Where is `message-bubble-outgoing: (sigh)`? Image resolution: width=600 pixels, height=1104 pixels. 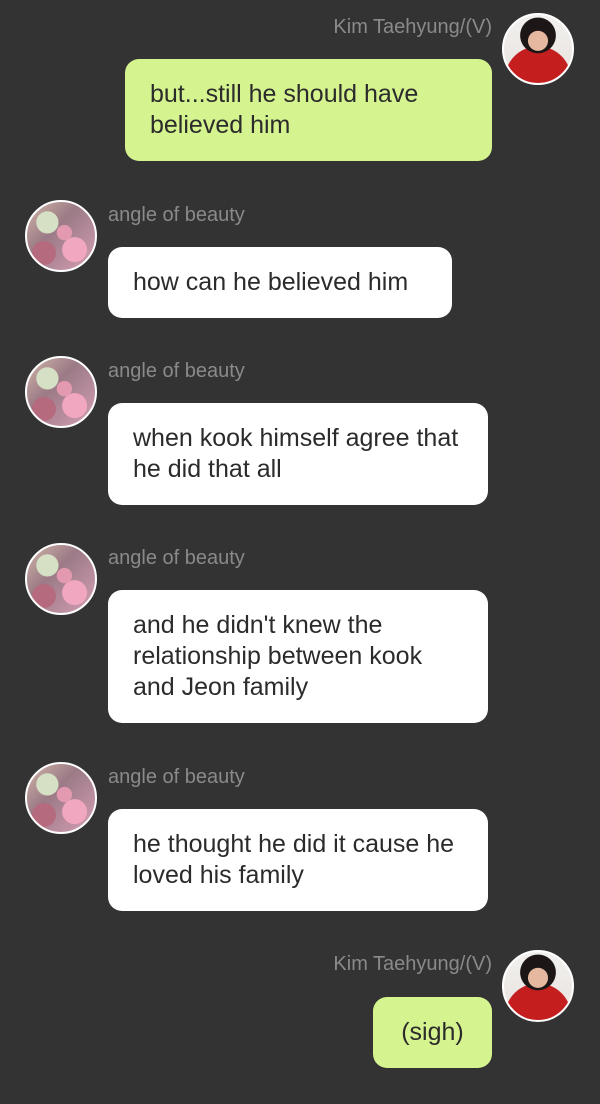 message-bubble-outgoing: (sigh) is located at coordinates (432, 1032).